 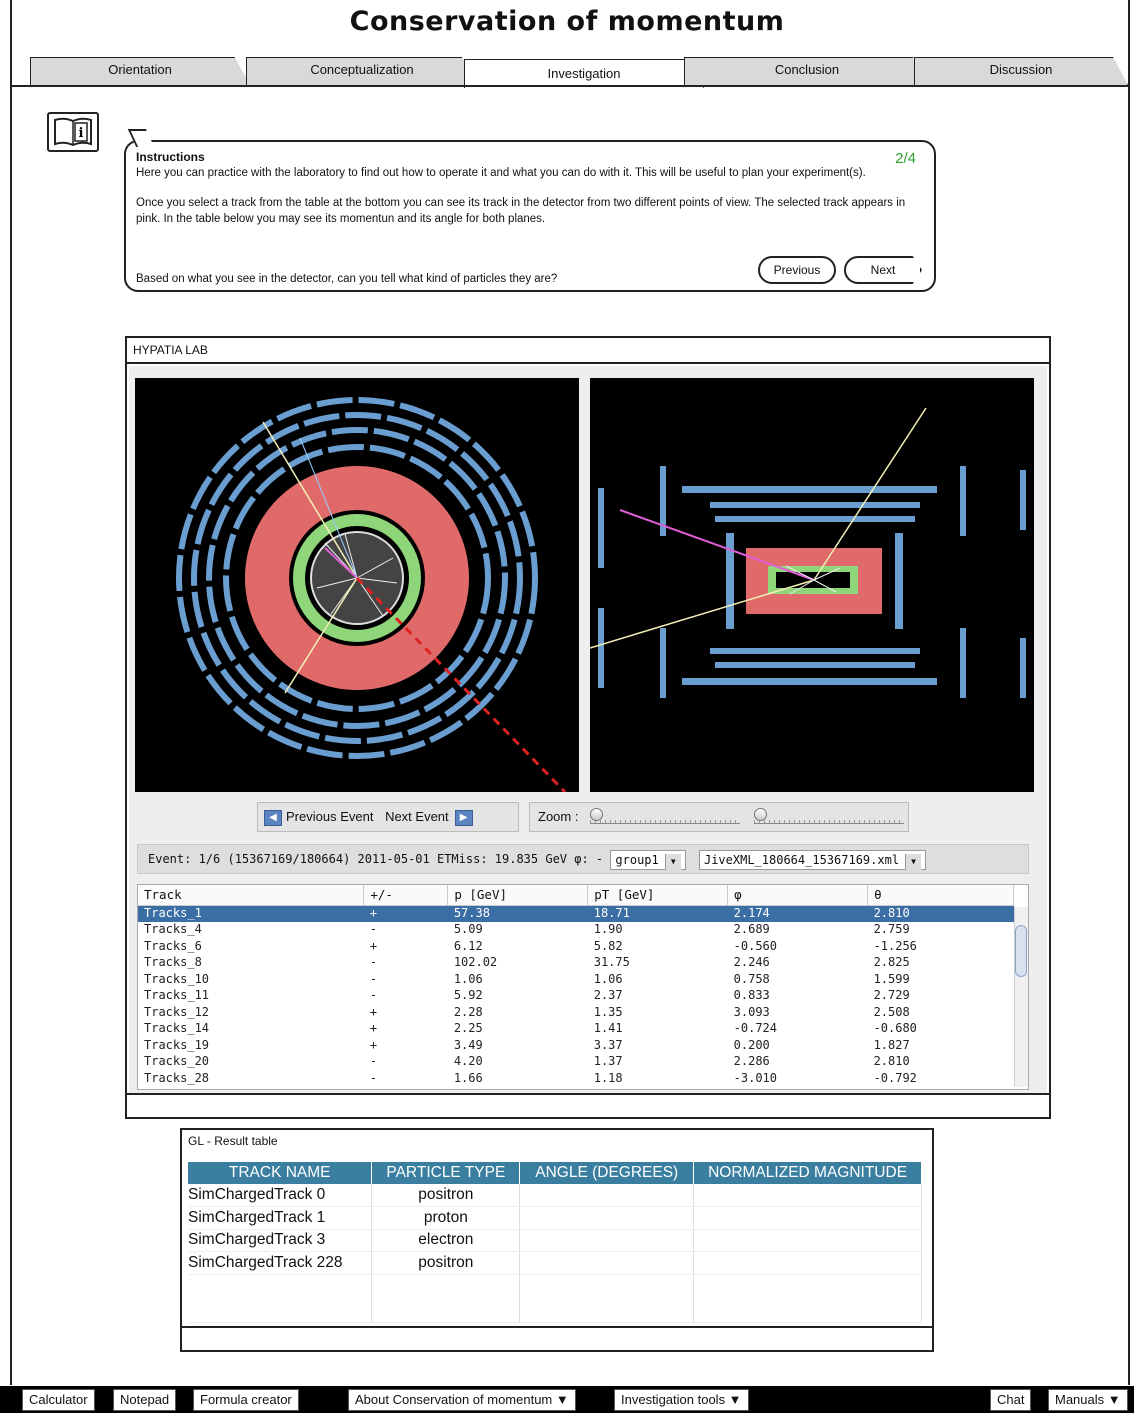 What do you see at coordinates (608, 1044) in the screenshot?
I see `cell-pt: 3.37` at bounding box center [608, 1044].